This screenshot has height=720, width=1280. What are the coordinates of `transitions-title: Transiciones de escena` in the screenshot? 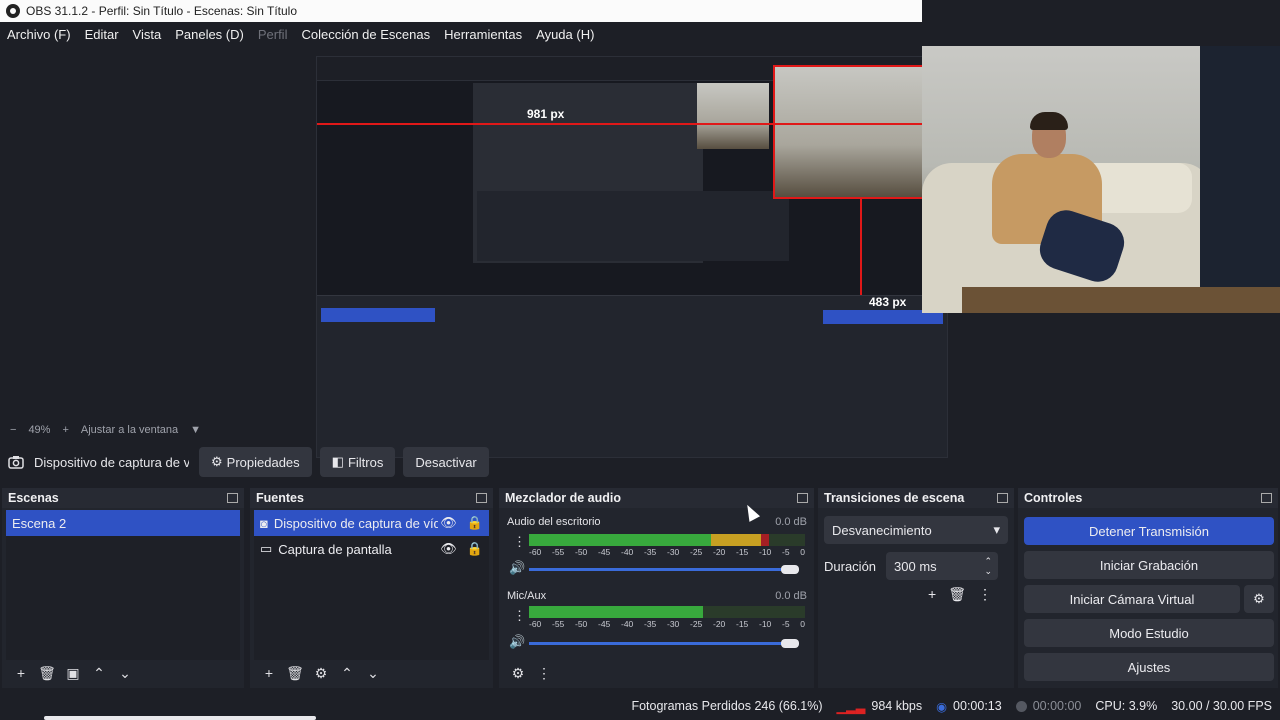 It's located at (894, 498).